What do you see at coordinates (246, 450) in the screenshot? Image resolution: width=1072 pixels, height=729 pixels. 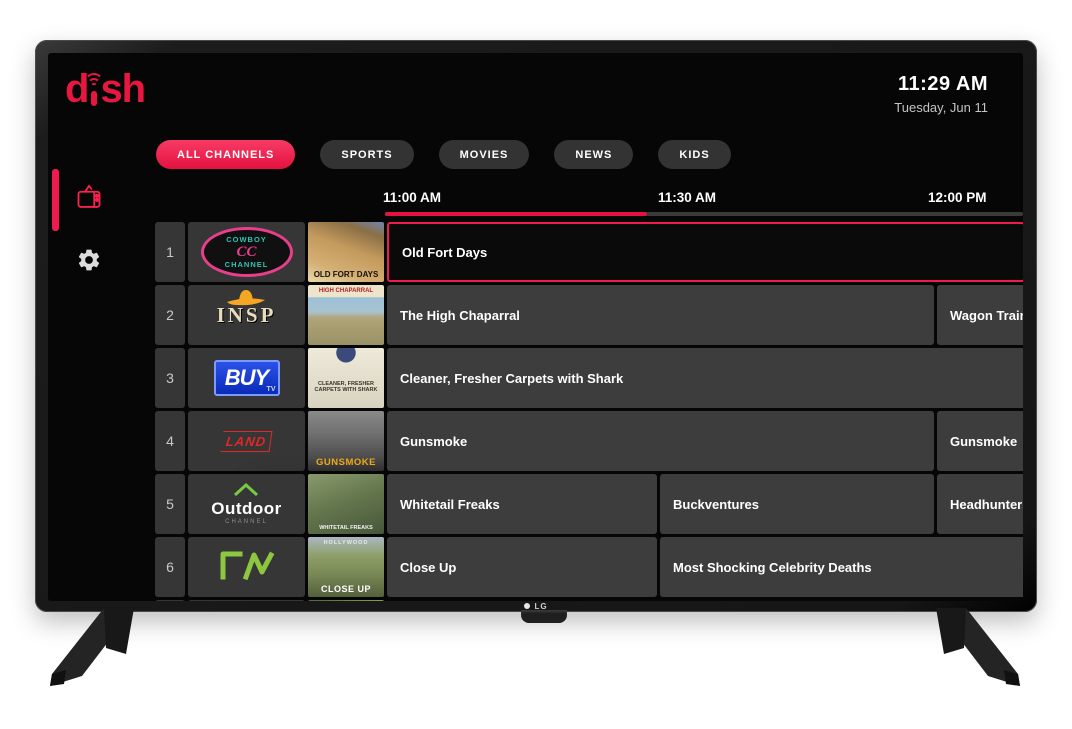 I see `tv-land-logo: TVLAND` at bounding box center [246, 450].